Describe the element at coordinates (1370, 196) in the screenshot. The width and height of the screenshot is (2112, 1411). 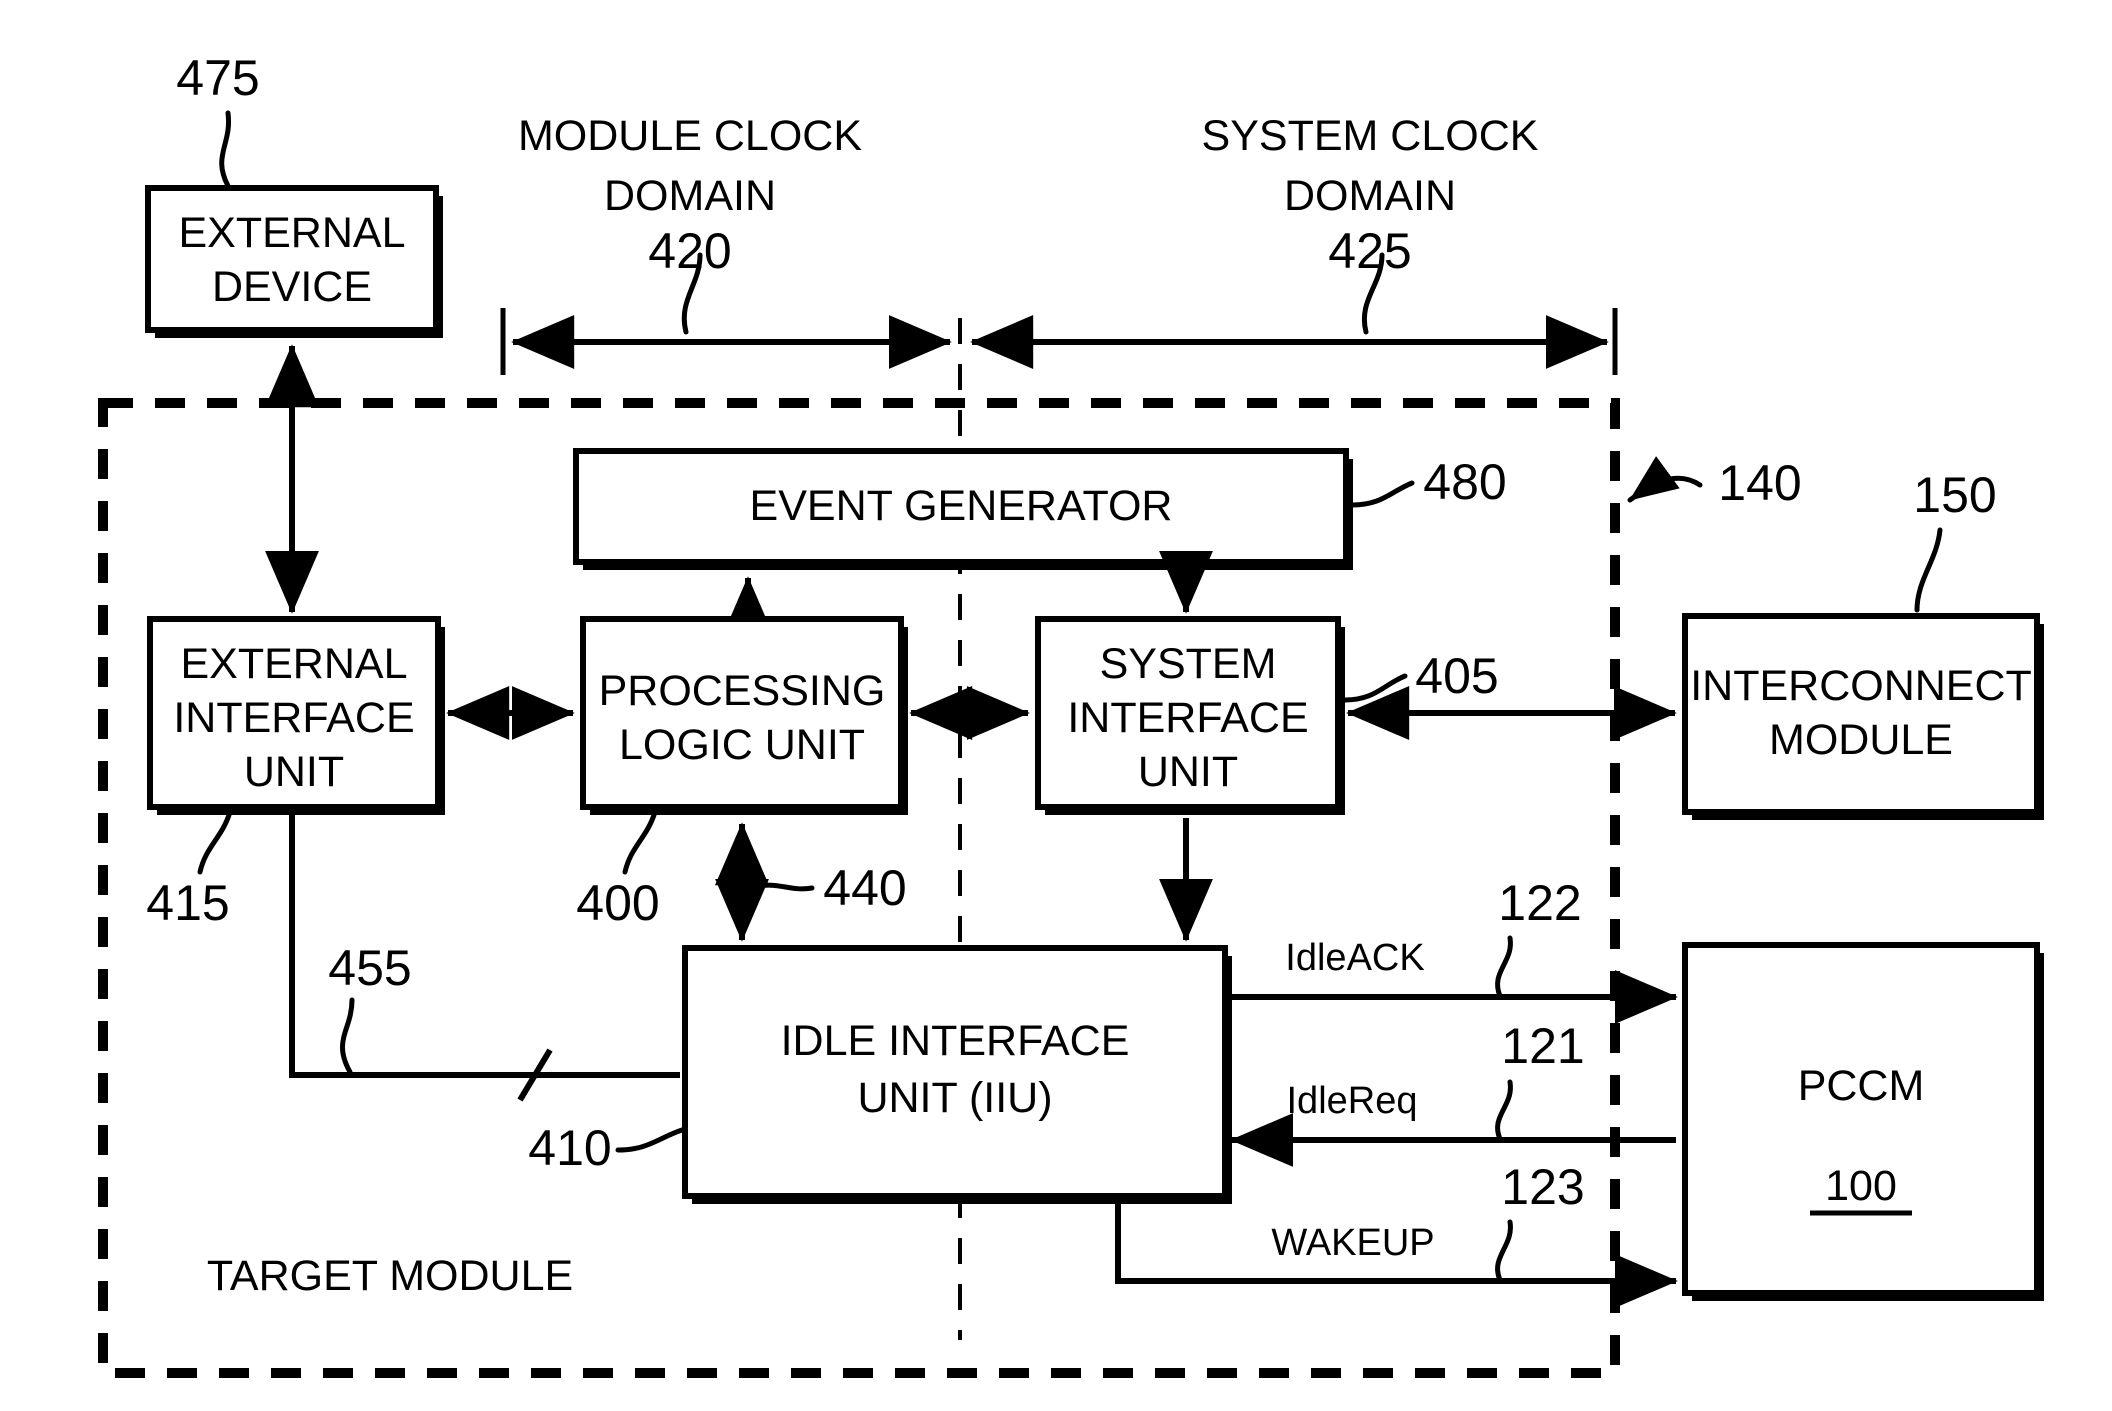
I see `system-clock-domain-label-line2: DOMAIN` at that location.